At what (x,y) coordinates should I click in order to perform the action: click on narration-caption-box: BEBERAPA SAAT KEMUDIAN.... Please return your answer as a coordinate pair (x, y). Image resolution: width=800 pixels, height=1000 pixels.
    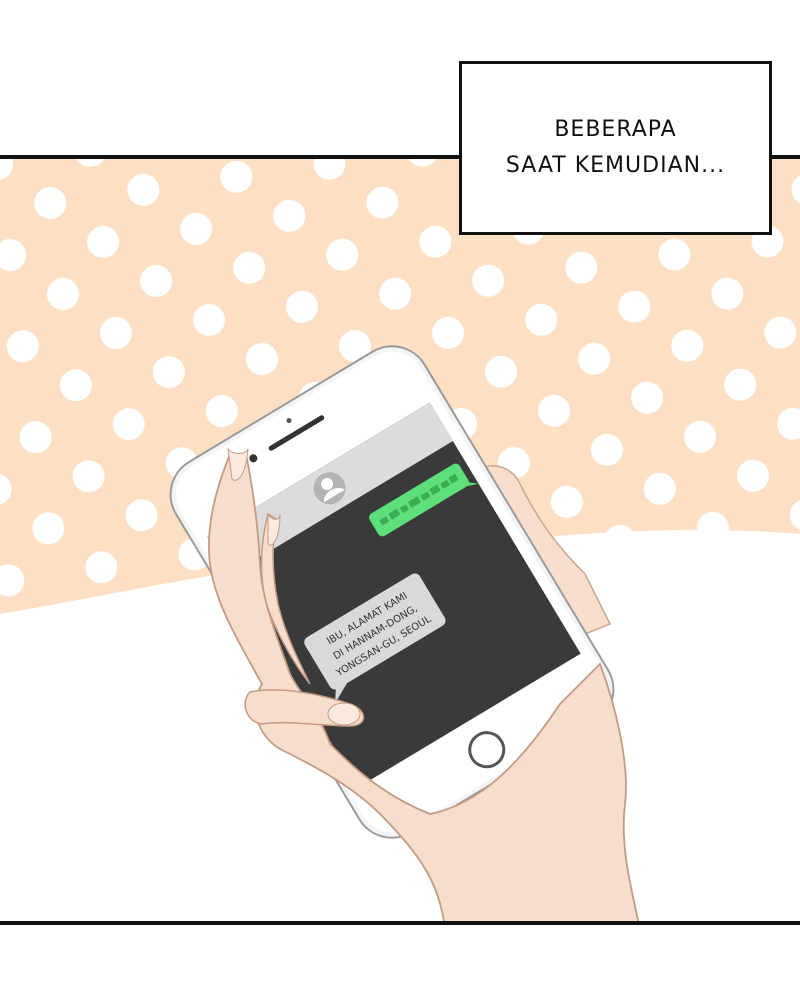
    Looking at the image, I should click on (615, 148).